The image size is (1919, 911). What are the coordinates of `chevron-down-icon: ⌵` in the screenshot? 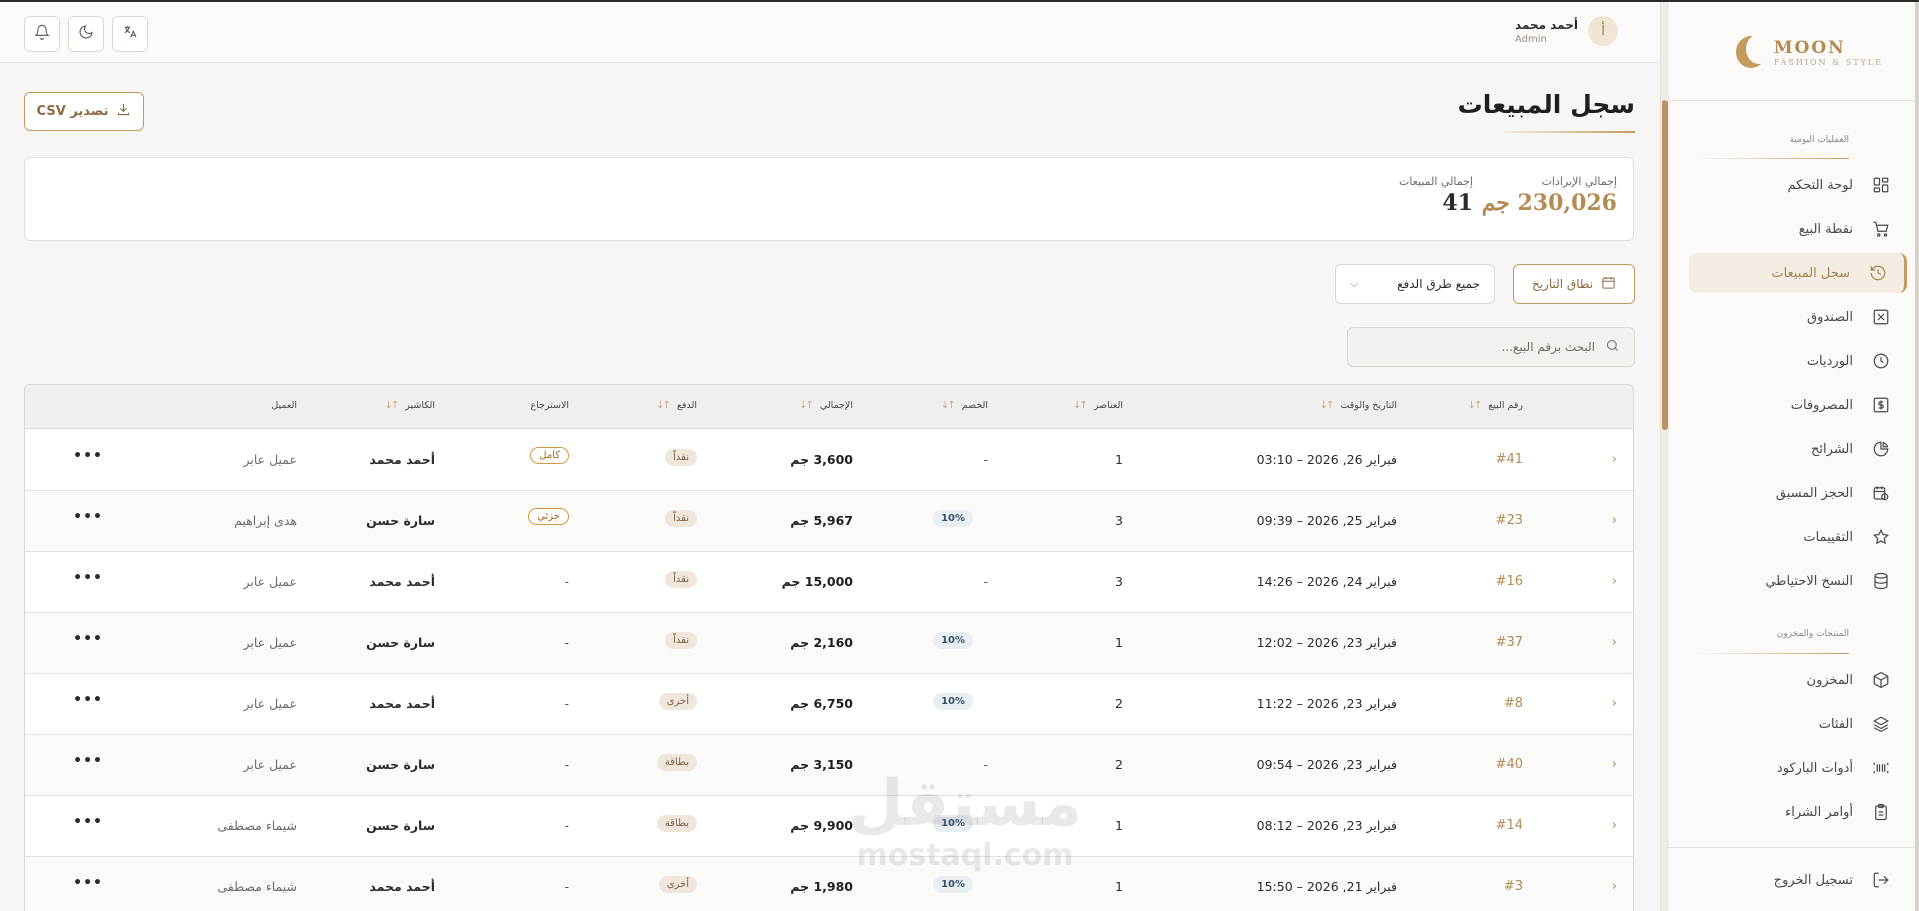 It's located at (1354, 283).